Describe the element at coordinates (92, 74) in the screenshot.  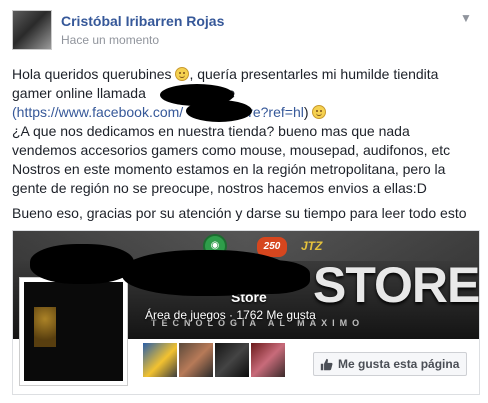
I see `post-text: Hola queridos querubines` at that location.